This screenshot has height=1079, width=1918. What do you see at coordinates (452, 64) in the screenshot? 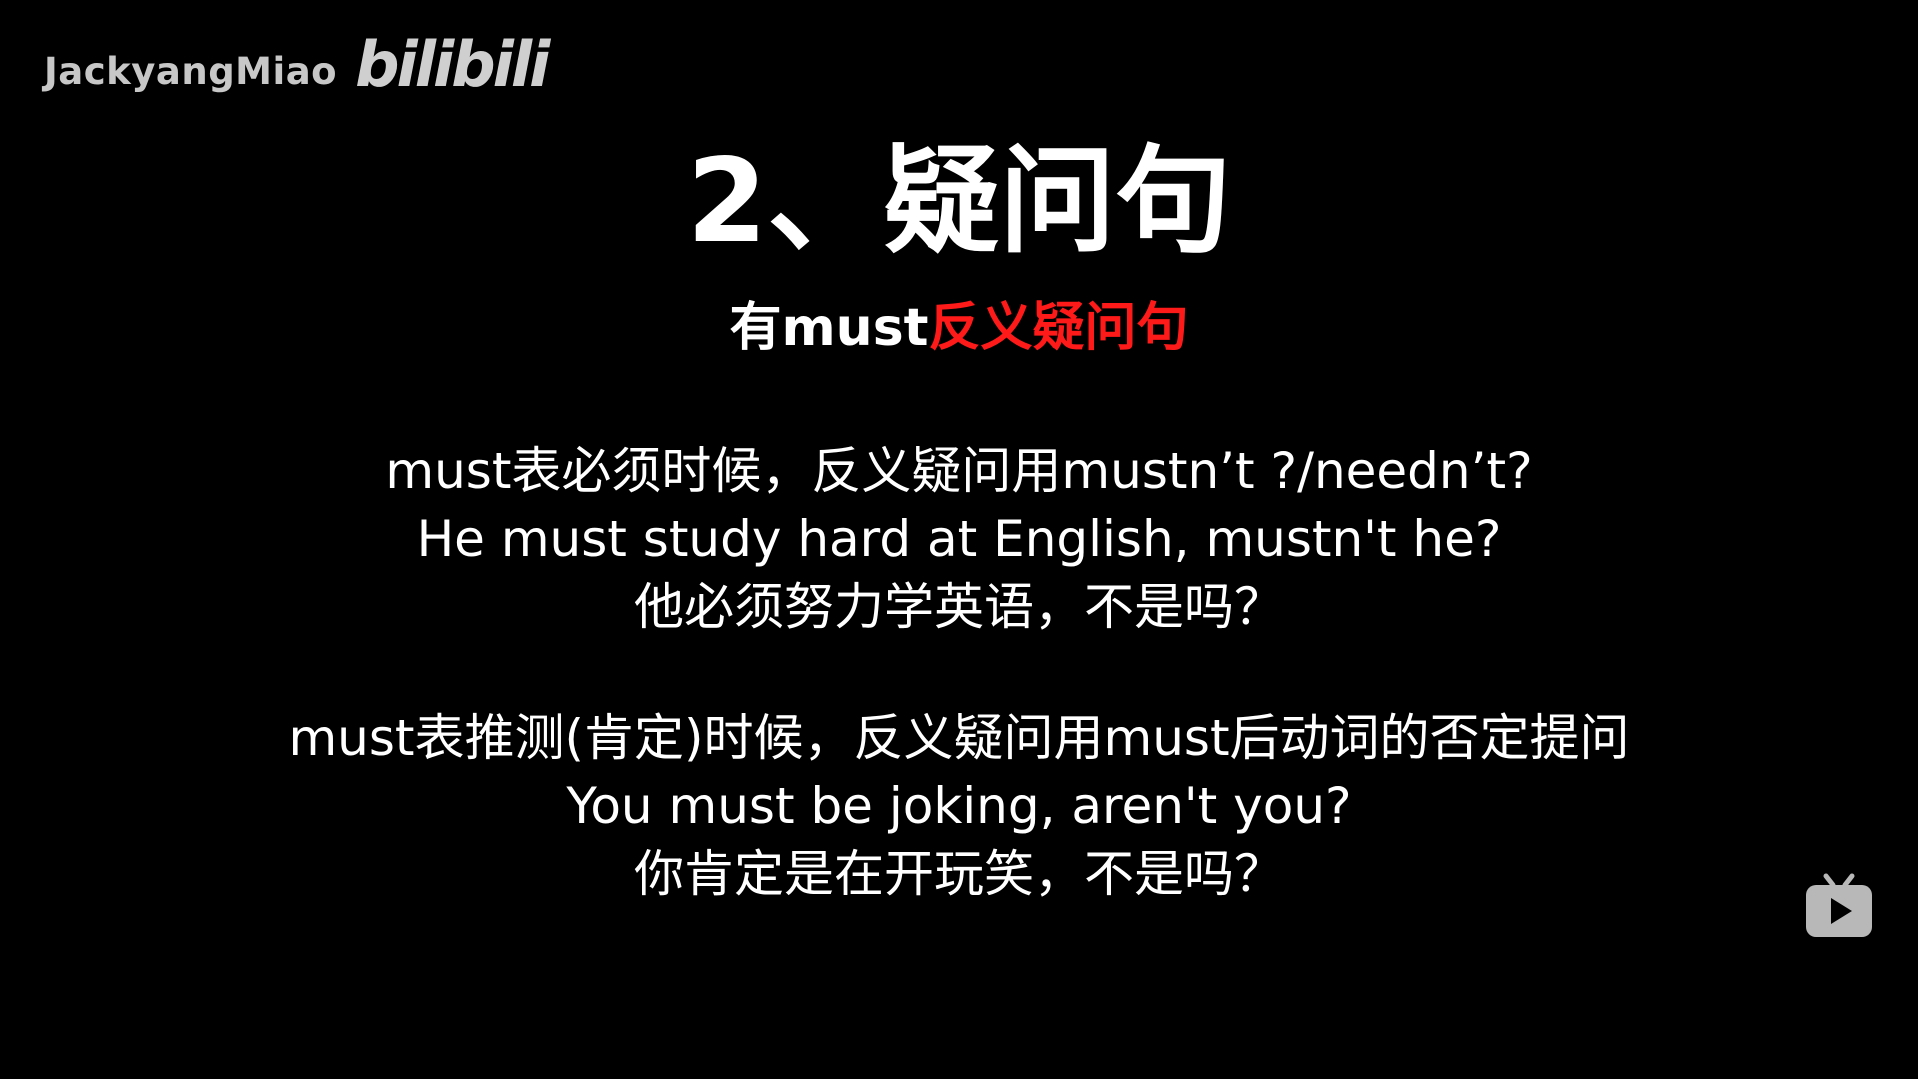
I see `bilibili-logo: bilibili` at bounding box center [452, 64].